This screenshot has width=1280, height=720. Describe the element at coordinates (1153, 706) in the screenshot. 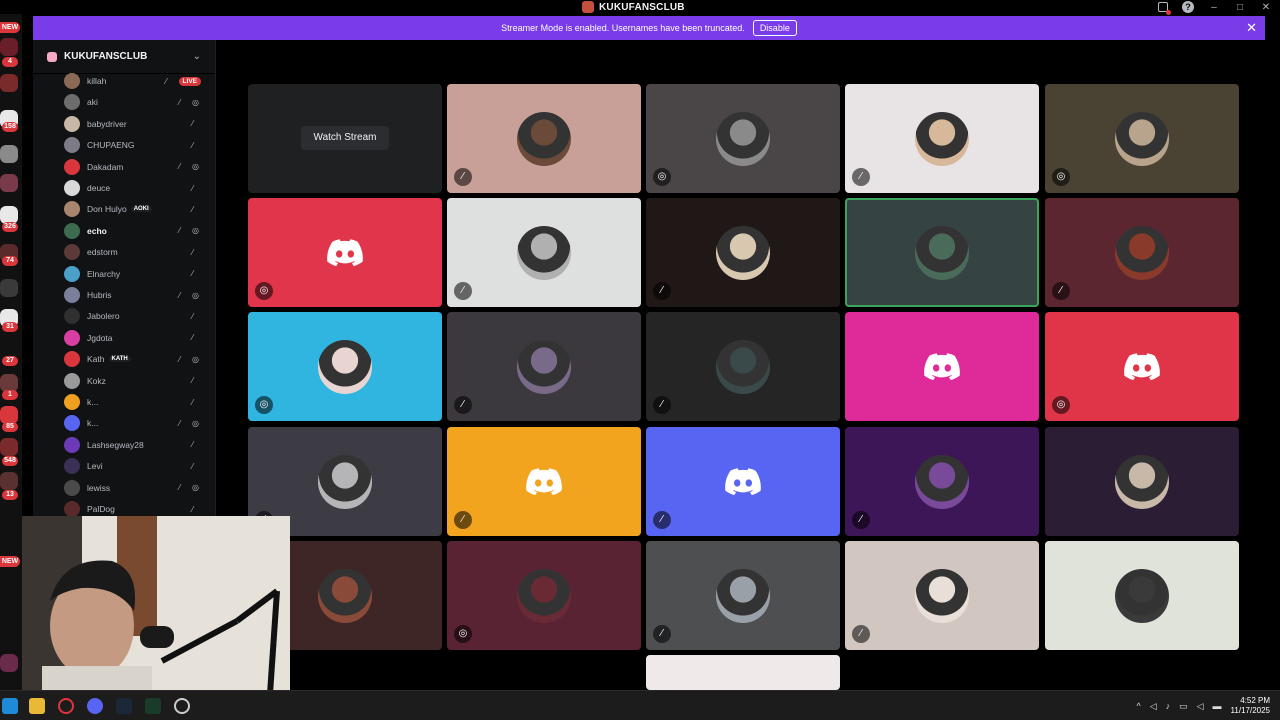

I see `speaker-icon: ◁` at that location.